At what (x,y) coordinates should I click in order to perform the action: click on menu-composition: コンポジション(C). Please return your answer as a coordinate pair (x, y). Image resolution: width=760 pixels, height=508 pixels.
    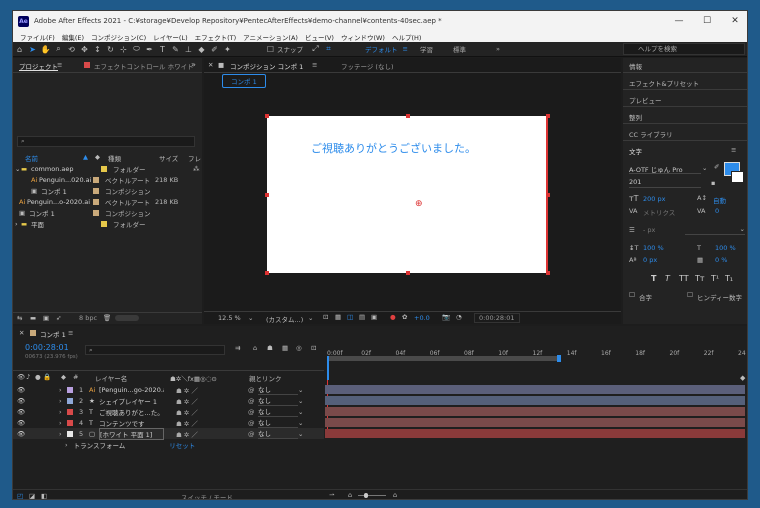
    Looking at the image, I should click on (118, 37).